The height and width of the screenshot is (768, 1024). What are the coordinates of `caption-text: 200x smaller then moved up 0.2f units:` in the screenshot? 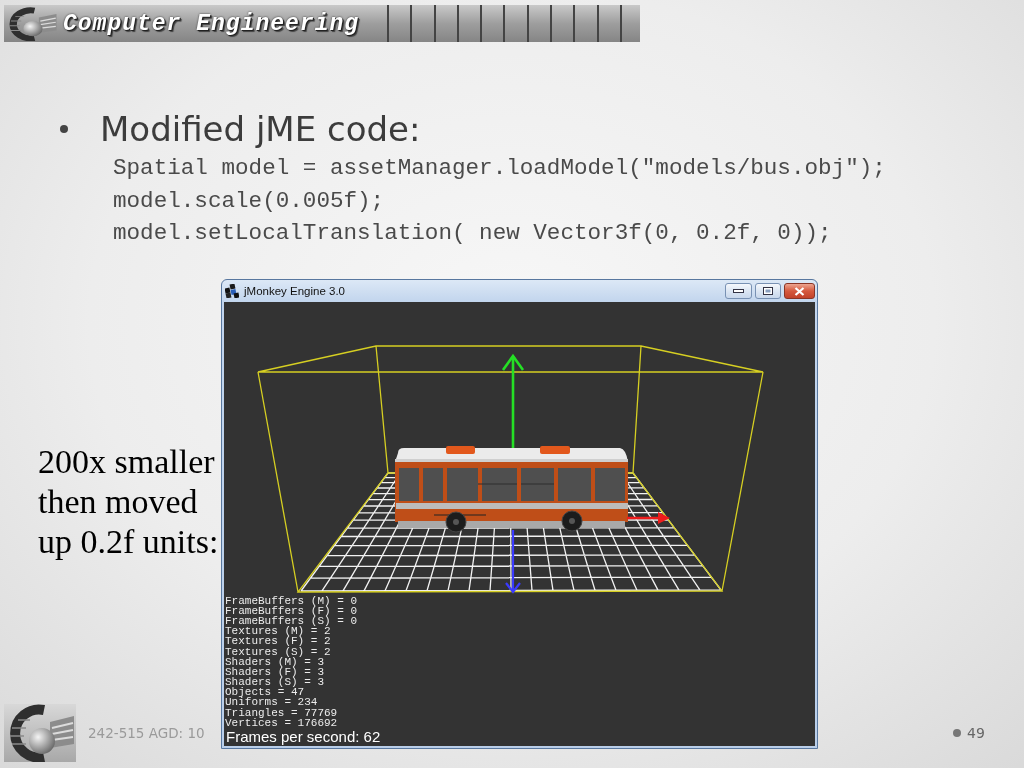 It's located at (129, 502).